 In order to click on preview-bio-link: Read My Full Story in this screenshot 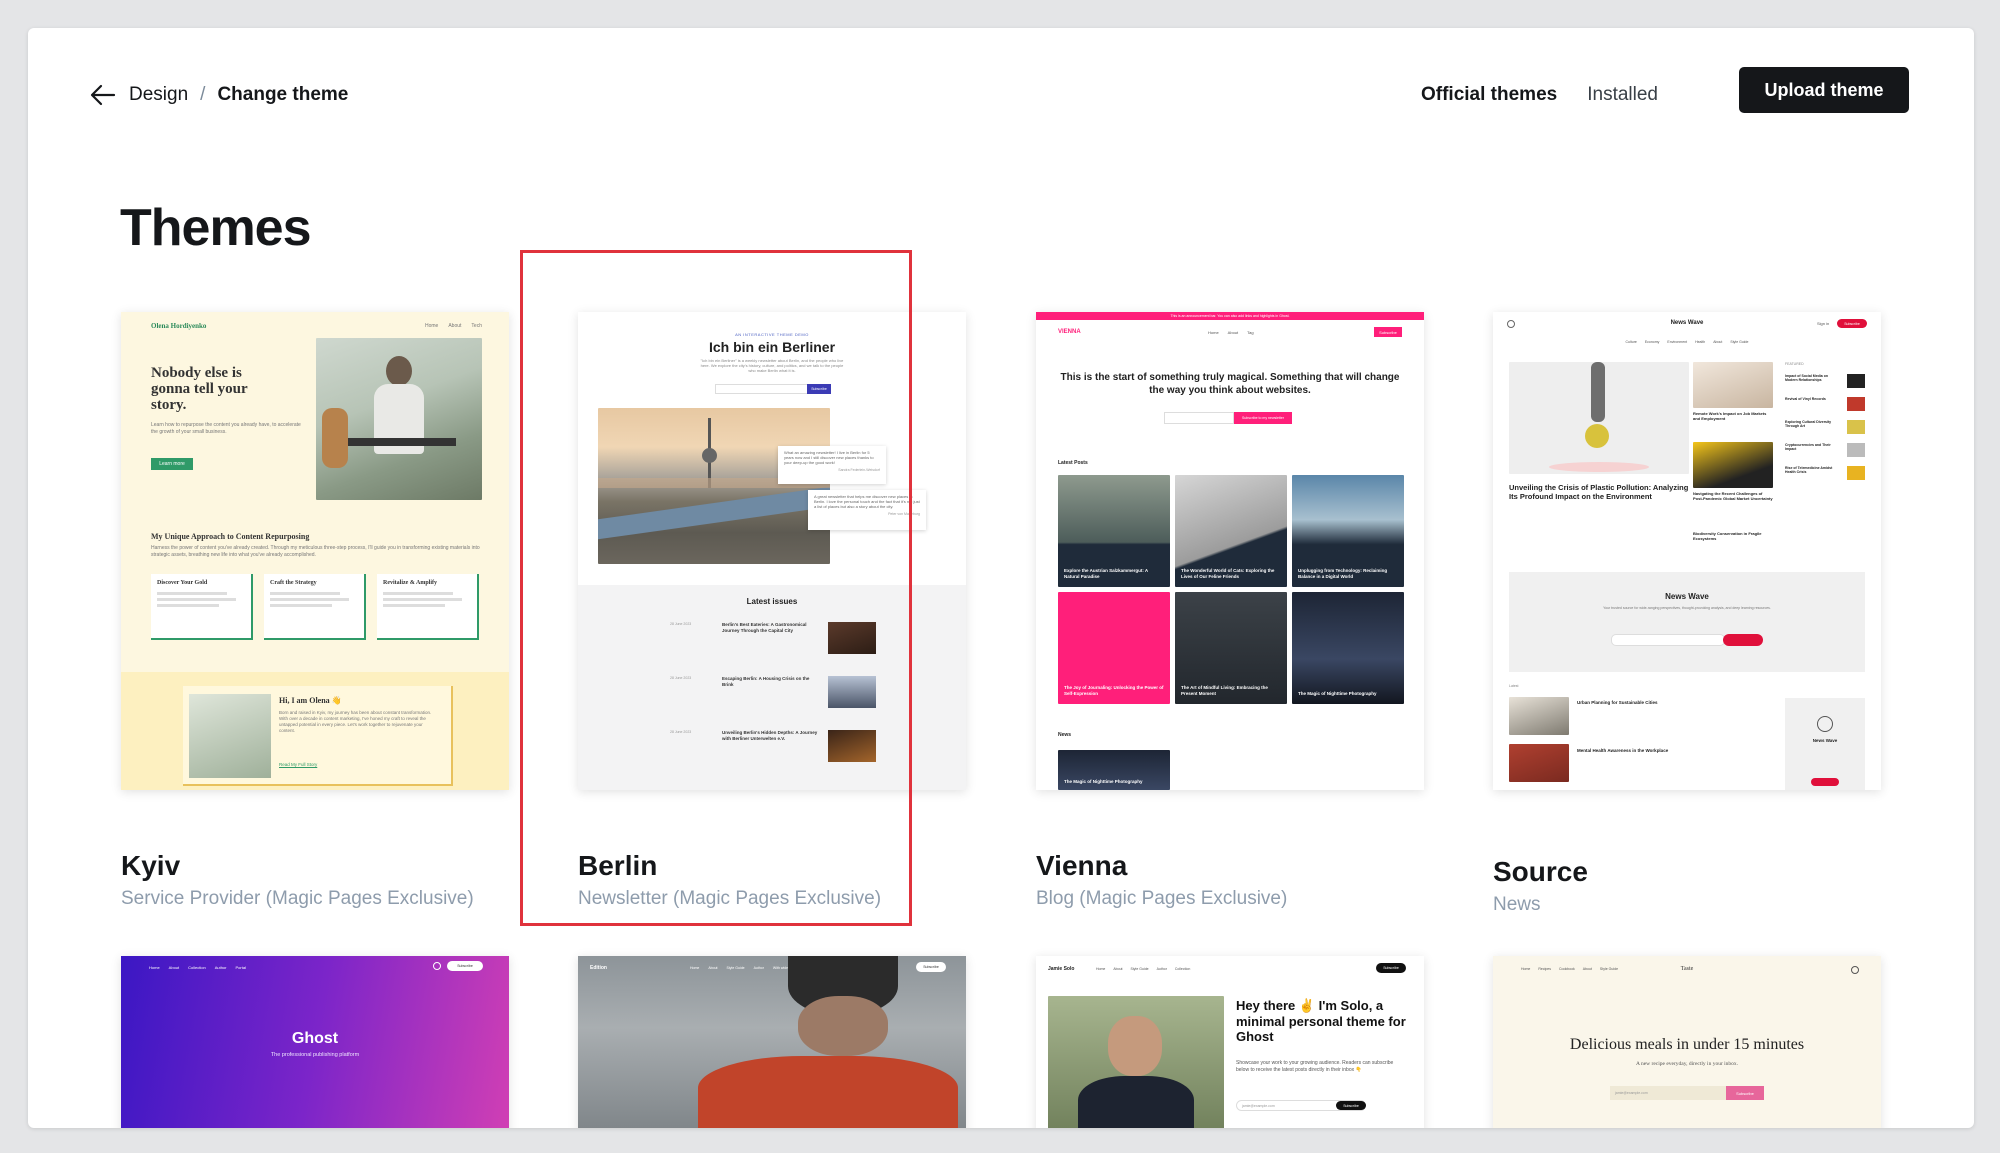, I will do `click(298, 764)`.